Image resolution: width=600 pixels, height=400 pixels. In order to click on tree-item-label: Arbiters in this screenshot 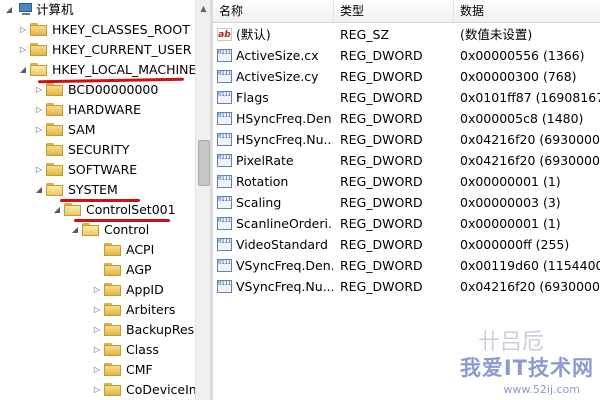, I will do `click(151, 309)`.